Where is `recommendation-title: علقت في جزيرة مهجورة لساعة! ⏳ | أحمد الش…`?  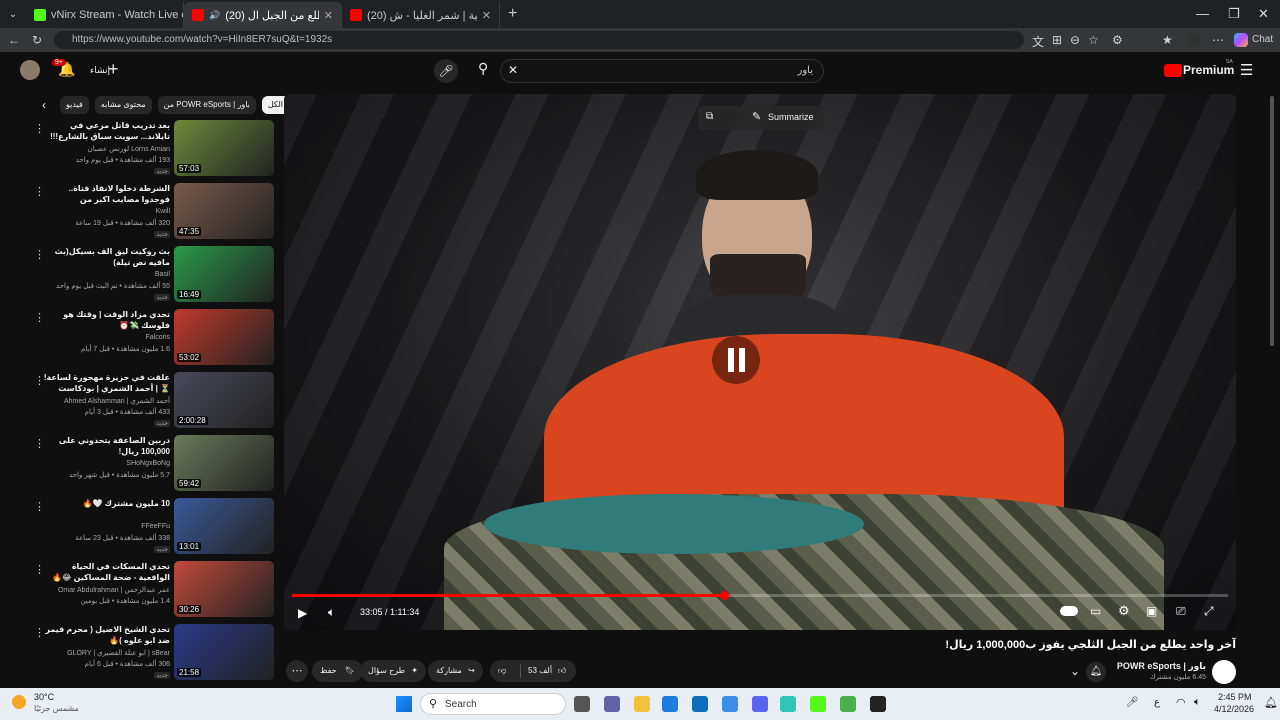
recommendation-title: علقت في جزيرة مهجورة لساعة! ⏳ | أحمد الش… is located at coordinates (105, 383).